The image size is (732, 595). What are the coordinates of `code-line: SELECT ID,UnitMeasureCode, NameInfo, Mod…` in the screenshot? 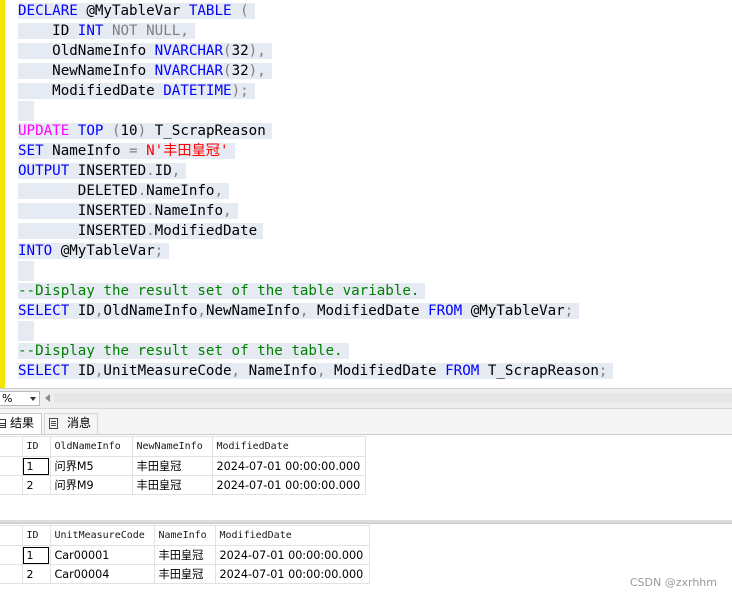 It's located at (316, 371).